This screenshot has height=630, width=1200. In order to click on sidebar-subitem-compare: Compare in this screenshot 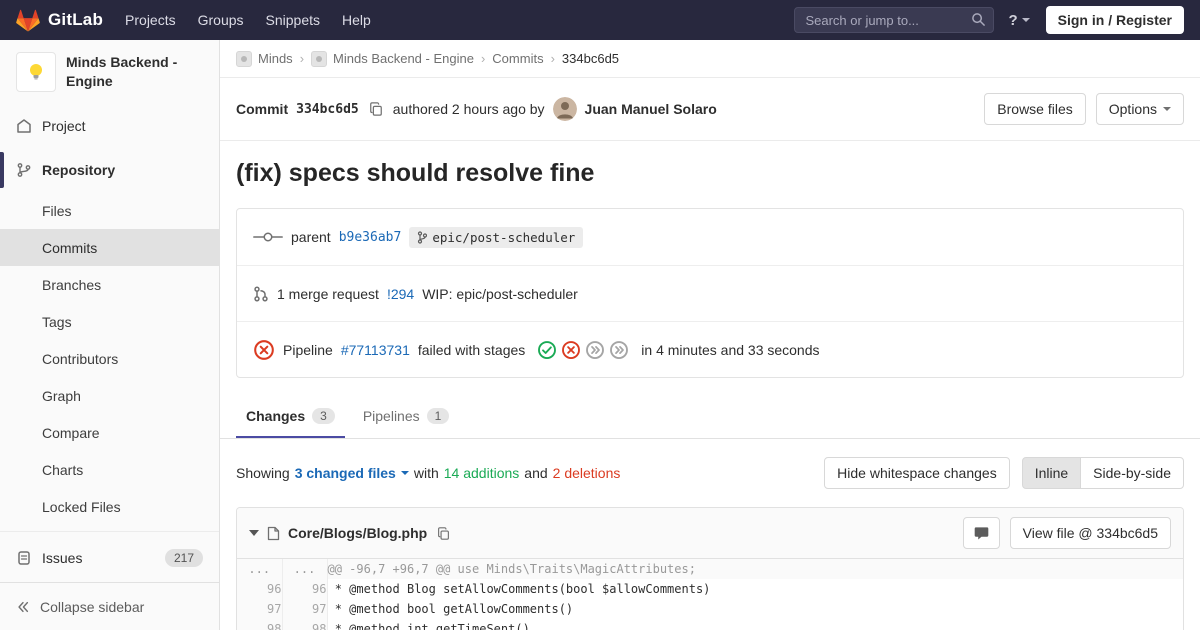, I will do `click(109, 432)`.